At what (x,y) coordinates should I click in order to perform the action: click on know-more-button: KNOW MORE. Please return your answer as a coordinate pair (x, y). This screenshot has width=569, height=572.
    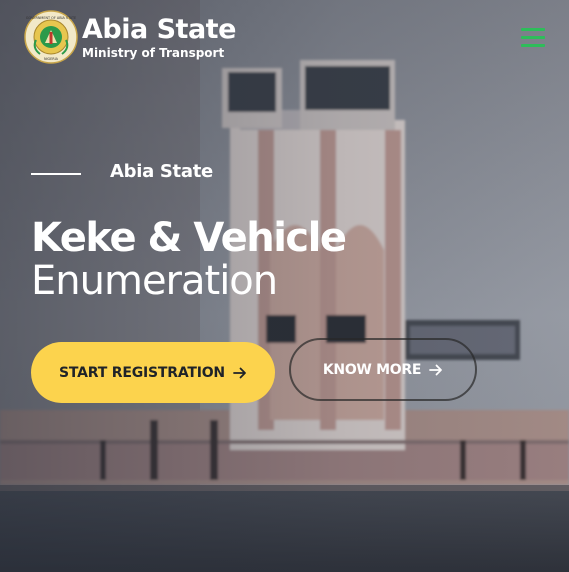
    Looking at the image, I should click on (383, 369).